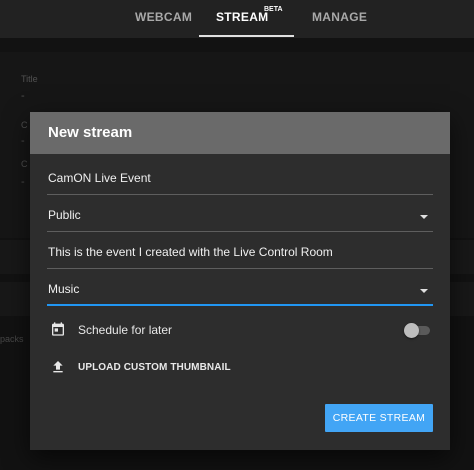  Describe the element at coordinates (240, 133) in the screenshot. I see `dialog-header: New stream` at that location.